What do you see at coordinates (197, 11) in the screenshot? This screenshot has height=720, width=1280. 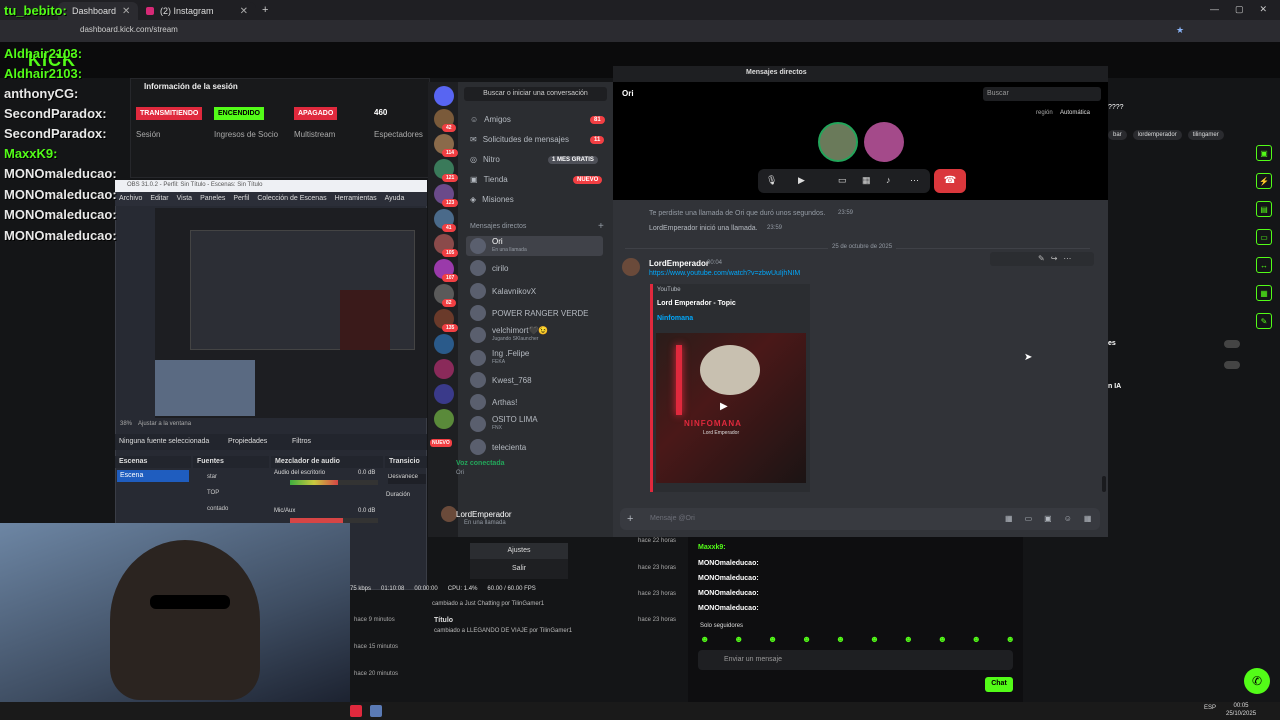 I see `tab-instagram: (2) Instagram ✕` at bounding box center [197, 11].